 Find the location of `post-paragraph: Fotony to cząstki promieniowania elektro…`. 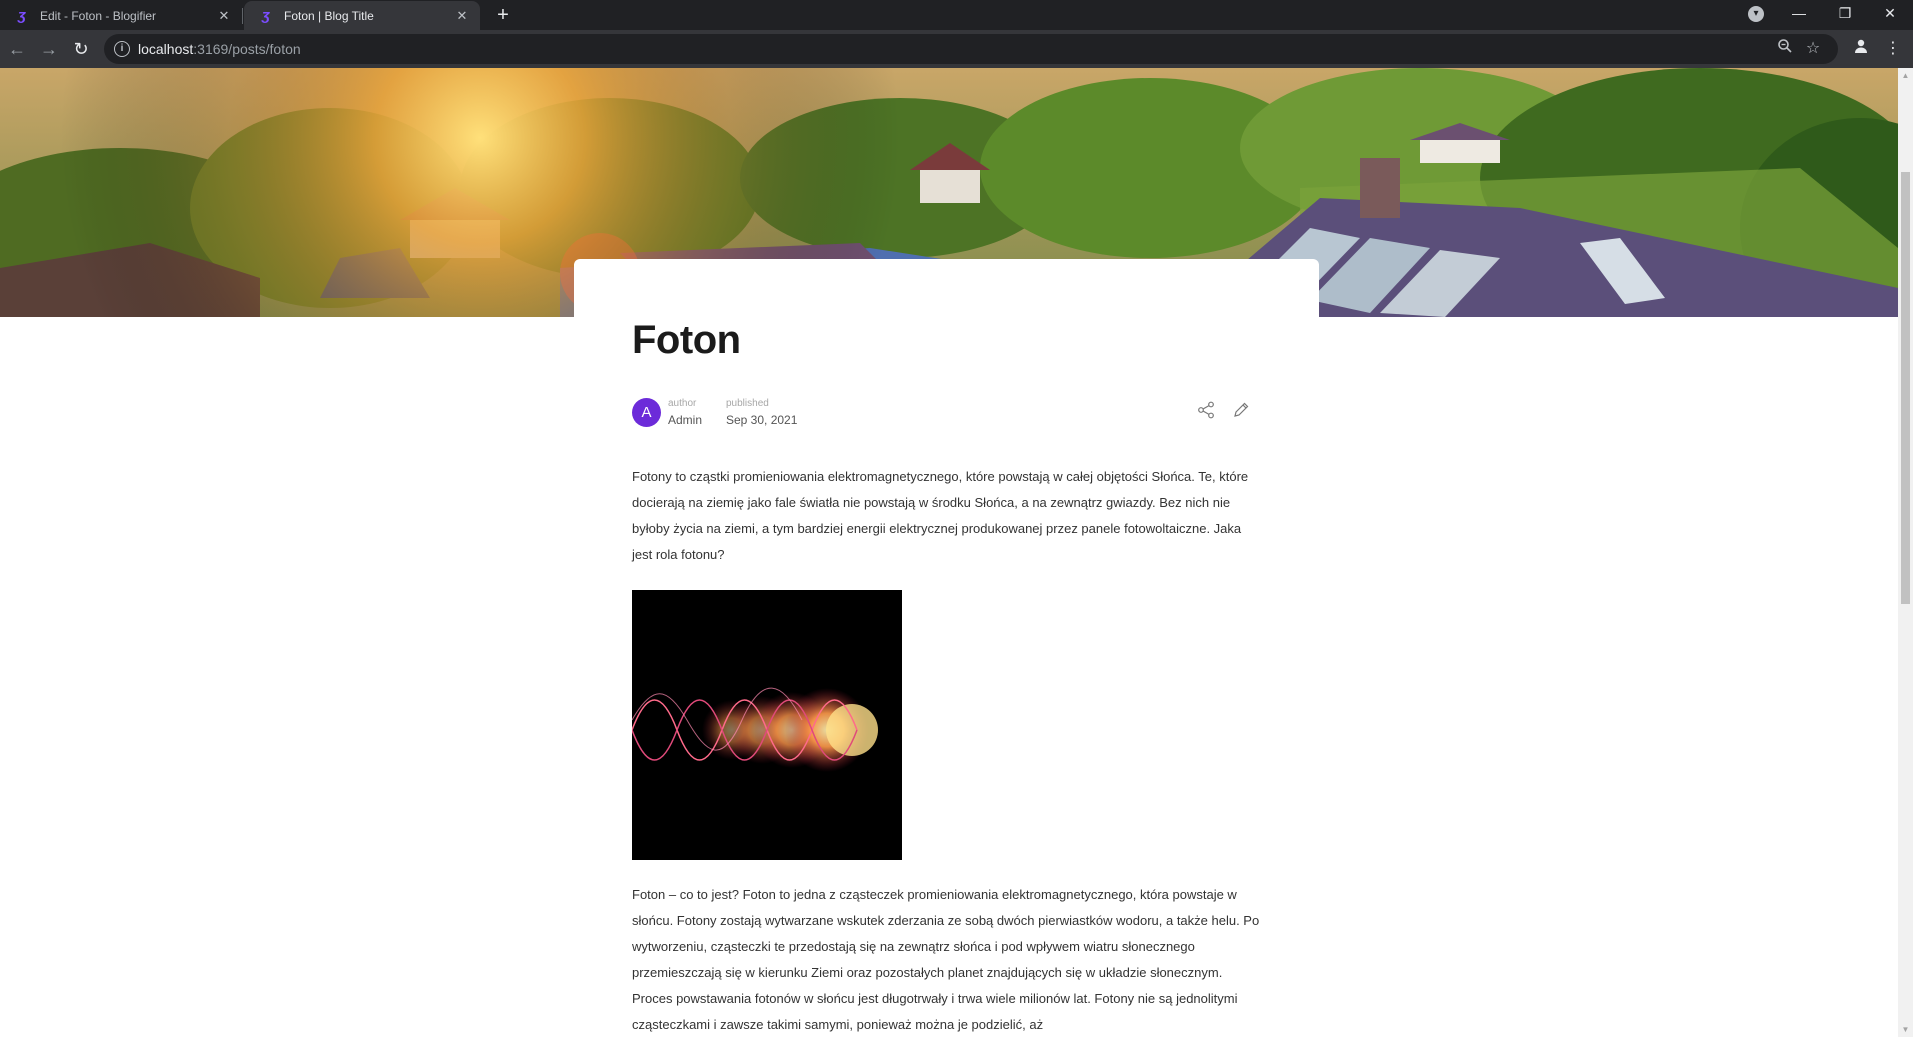

post-paragraph: Fotony to cząstki promieniowania elektro… is located at coordinates (940, 515).